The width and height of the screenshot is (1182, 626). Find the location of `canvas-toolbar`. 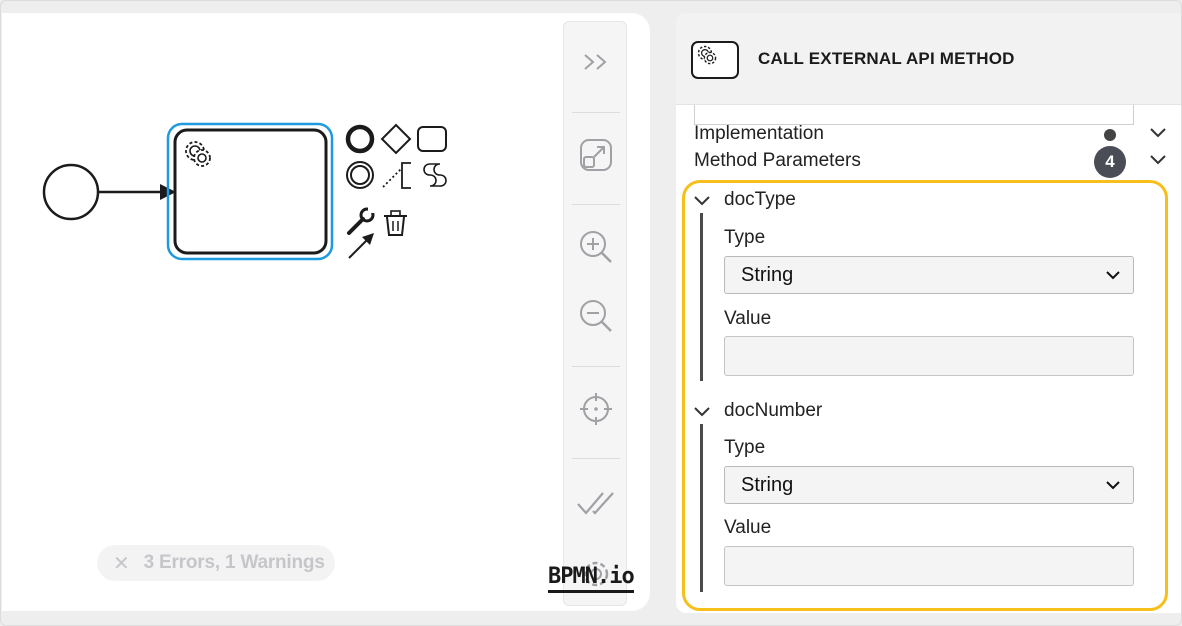

canvas-toolbar is located at coordinates (595, 313).